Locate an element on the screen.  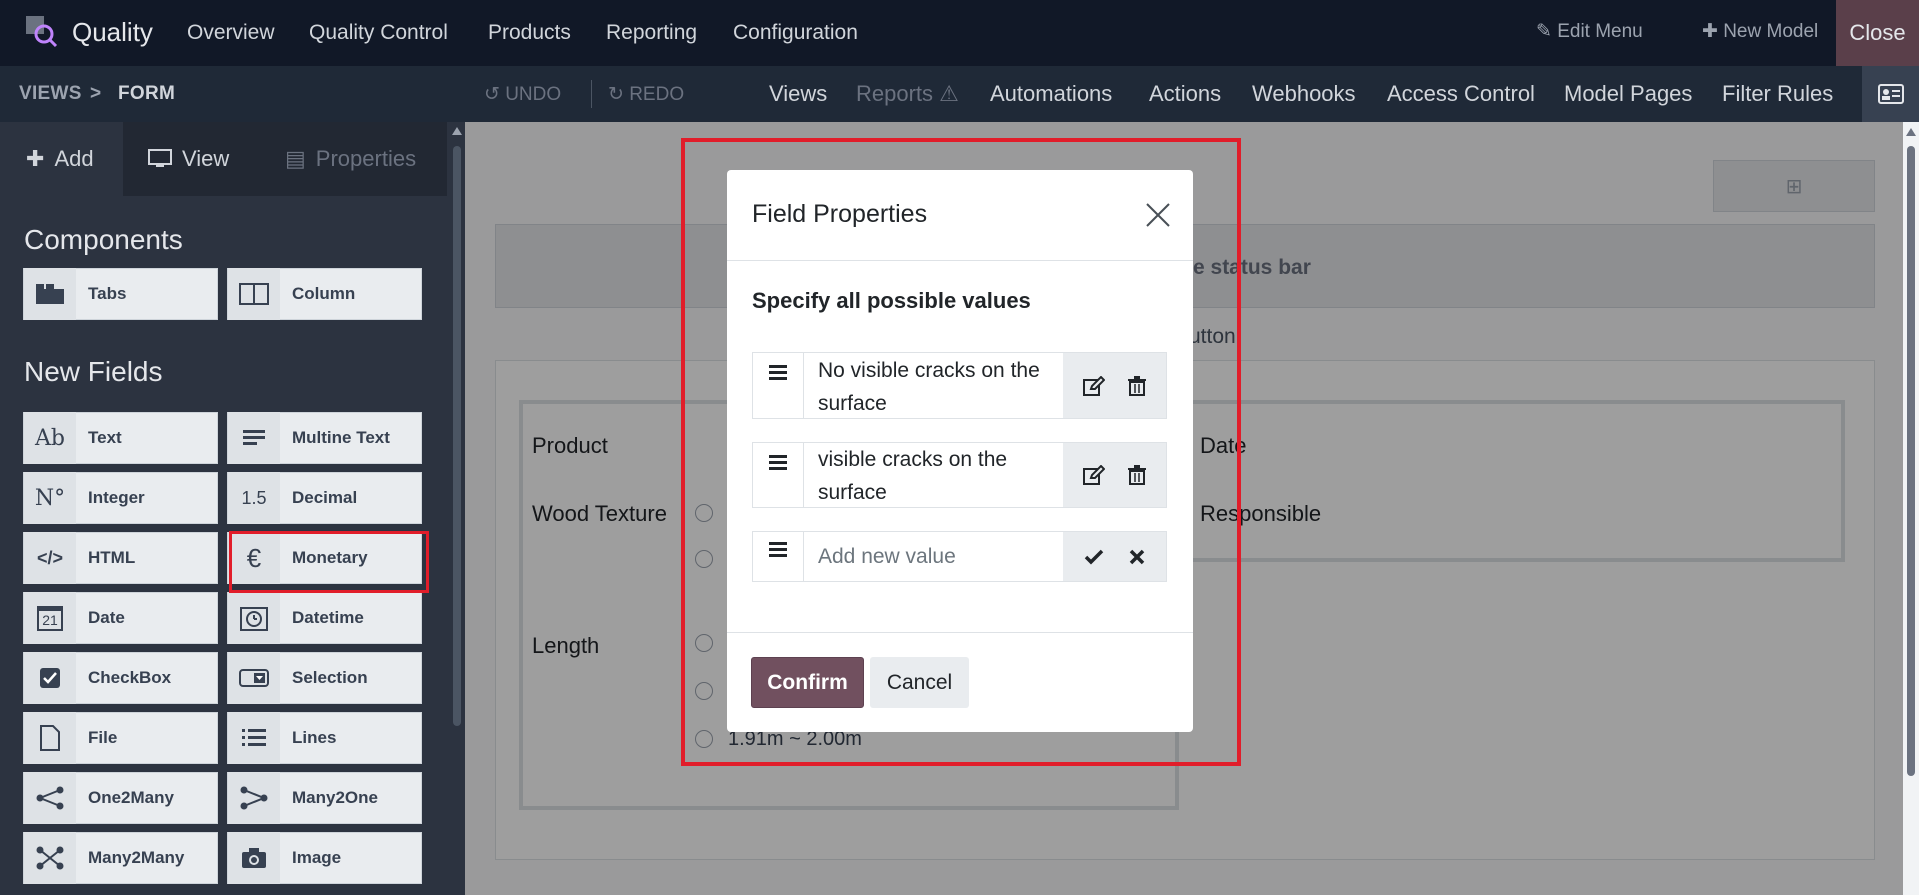
sidebar-scrollbar-thumb is located at coordinates (457, 436).